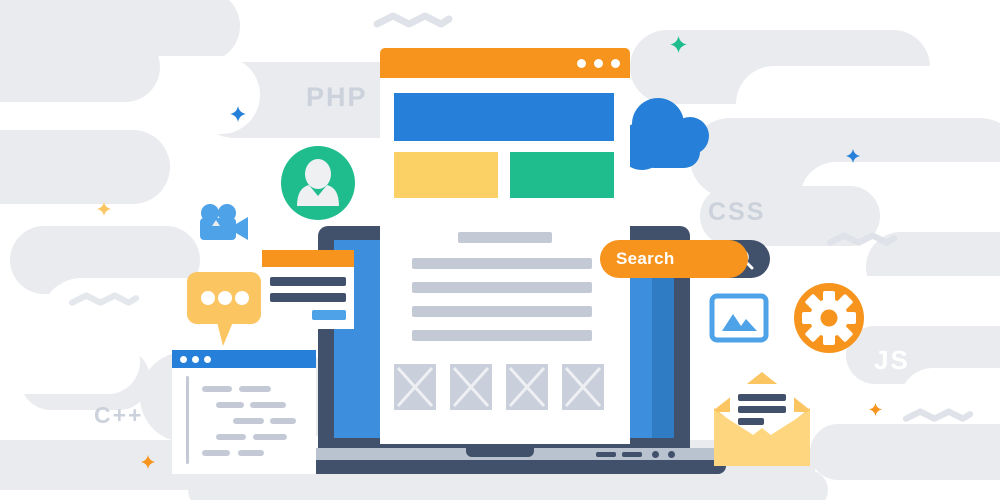 The width and height of the screenshot is (1000, 500). Describe the element at coordinates (224, 224) in the screenshot. I see `video-camera-icon` at that location.